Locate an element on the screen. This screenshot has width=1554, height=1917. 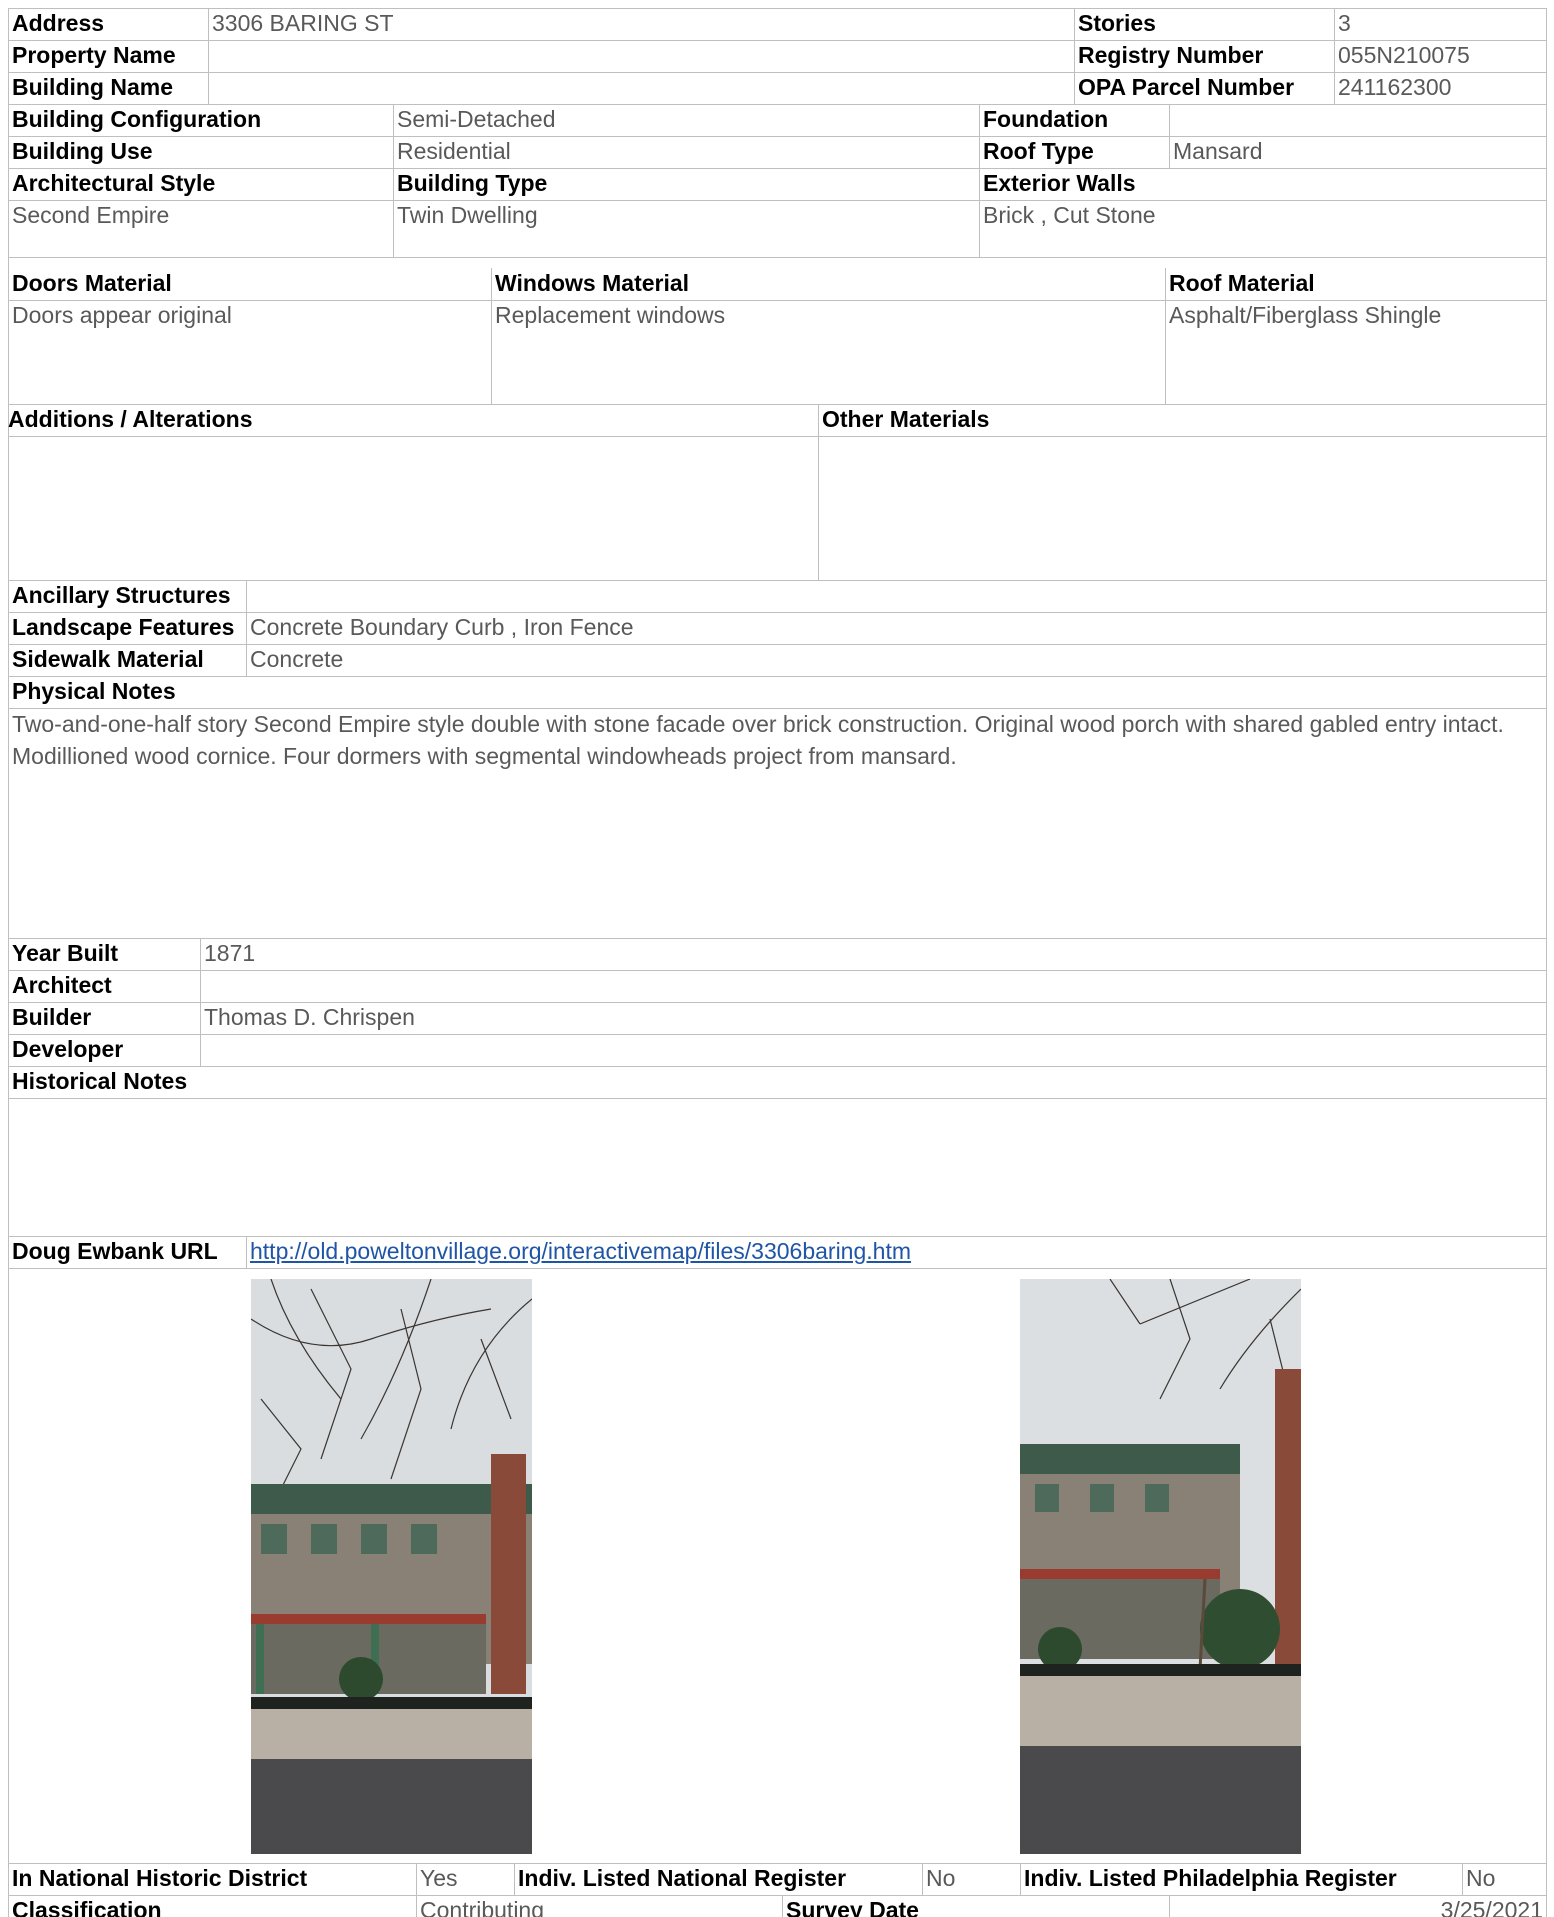
row-year-built: Year Built 1871 is located at coordinates (777, 954).